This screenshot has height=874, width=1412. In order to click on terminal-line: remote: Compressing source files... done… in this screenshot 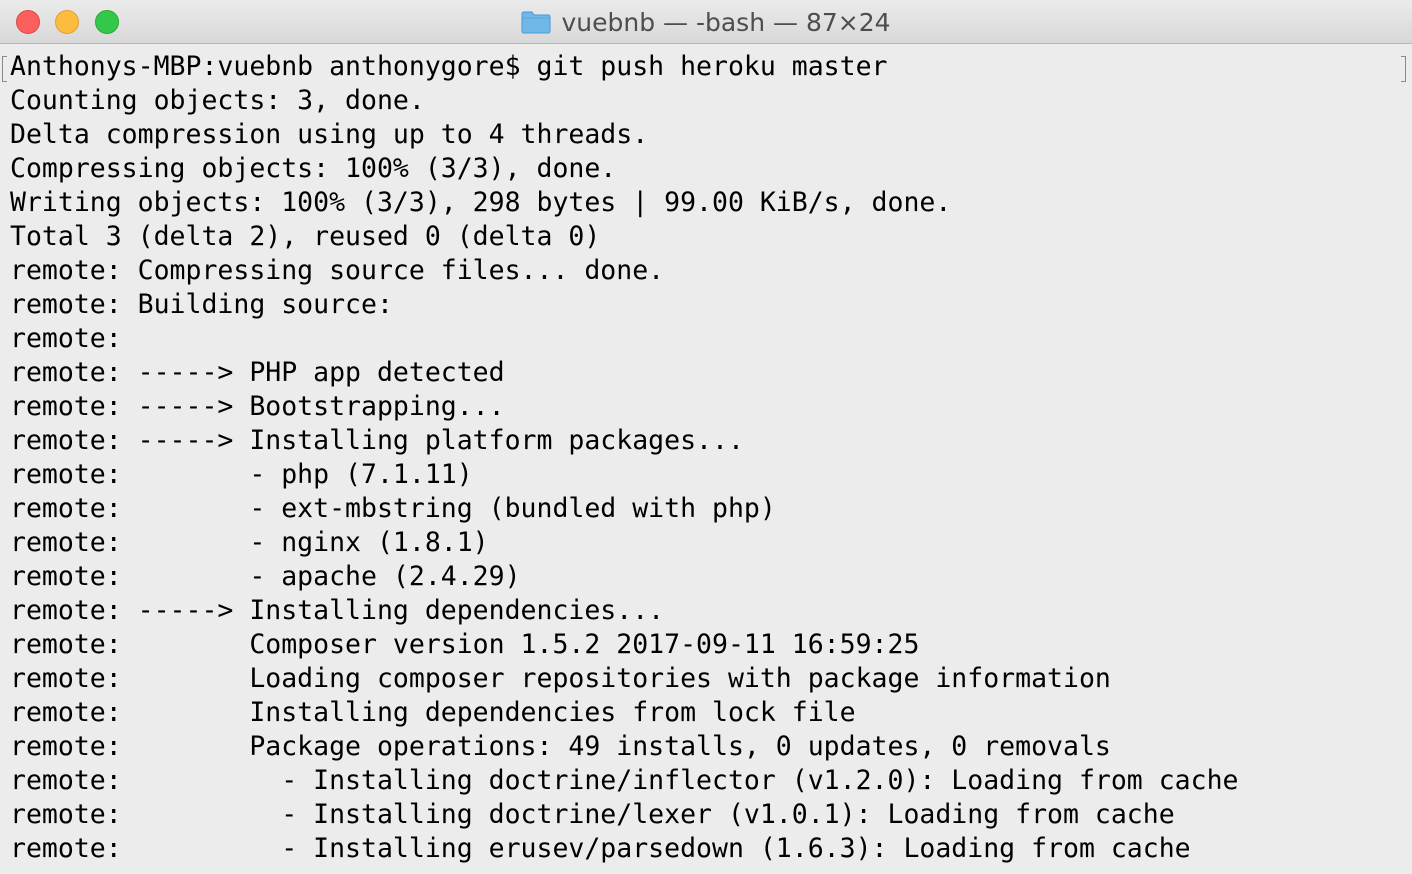, I will do `click(337, 270)`.